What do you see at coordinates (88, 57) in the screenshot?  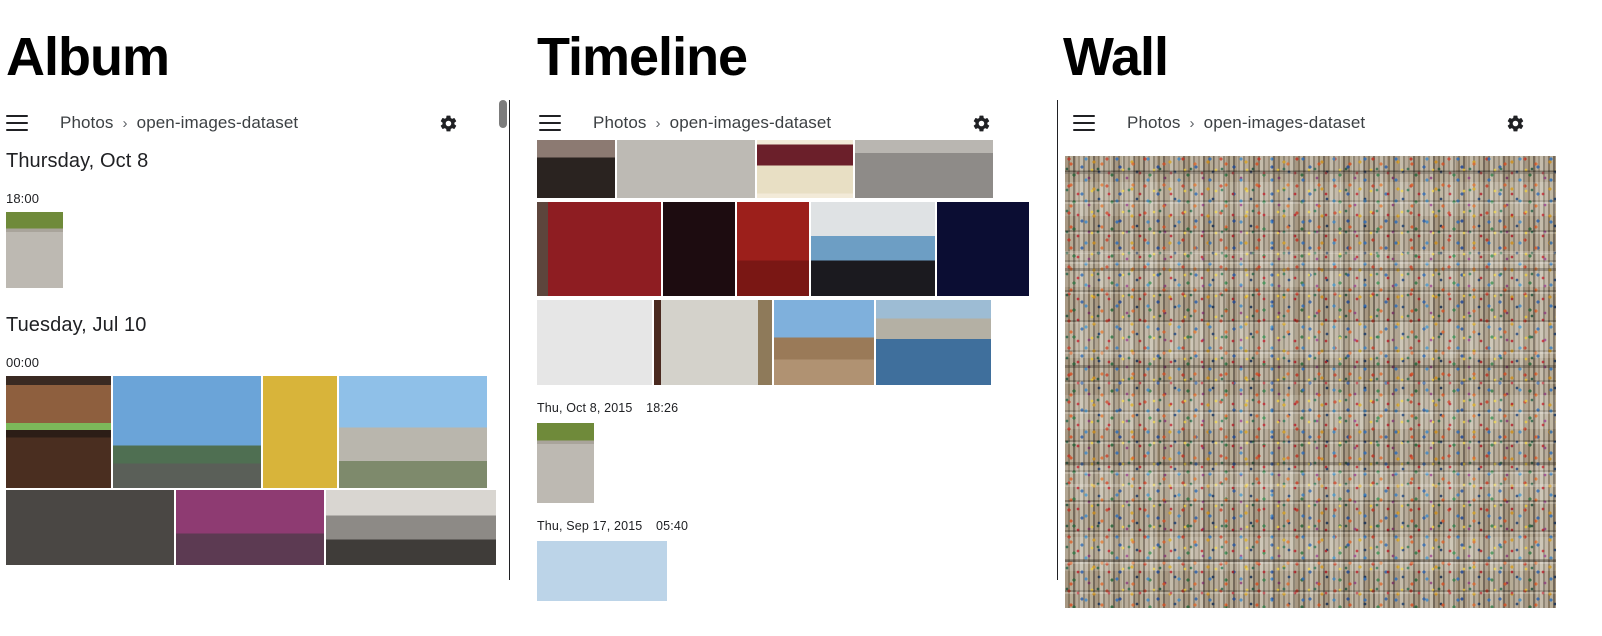 I see `panel-title-album: Album` at bounding box center [88, 57].